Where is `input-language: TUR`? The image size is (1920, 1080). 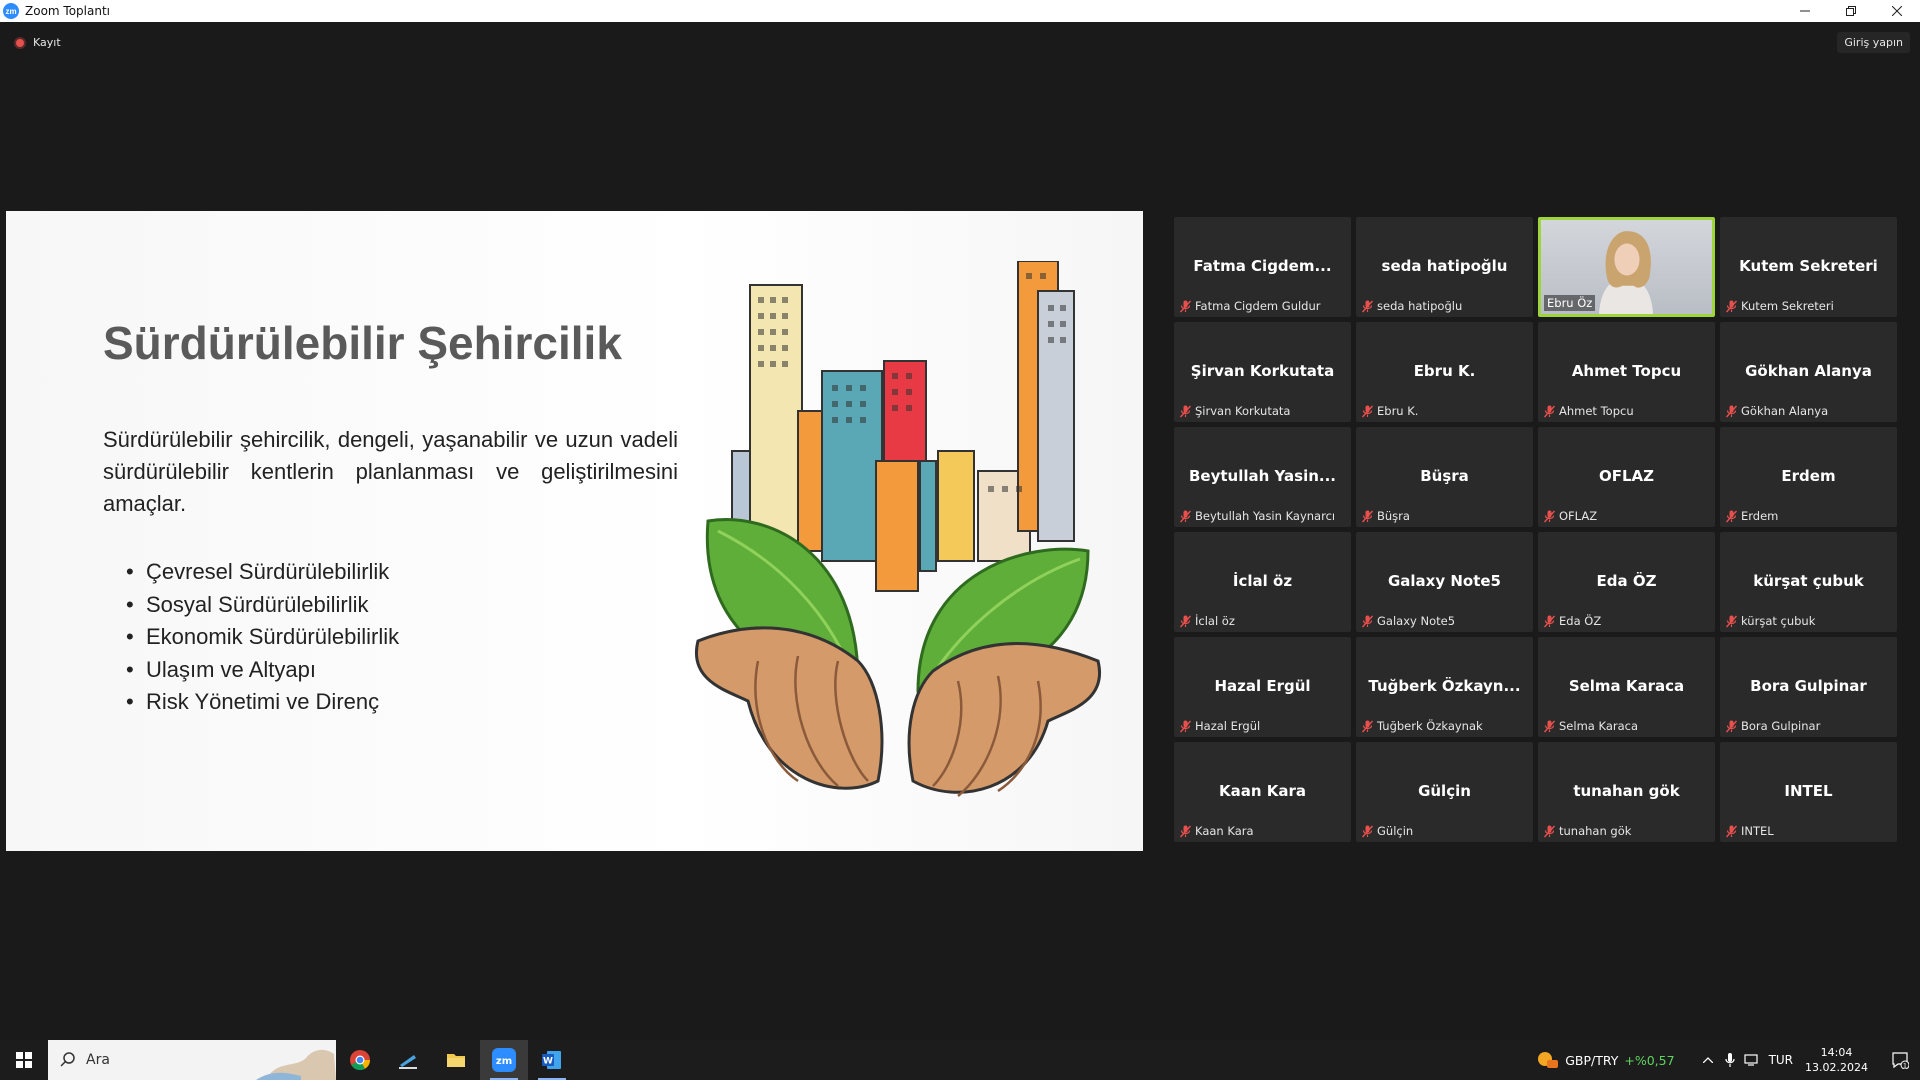
input-language: TUR is located at coordinates (1781, 1060).